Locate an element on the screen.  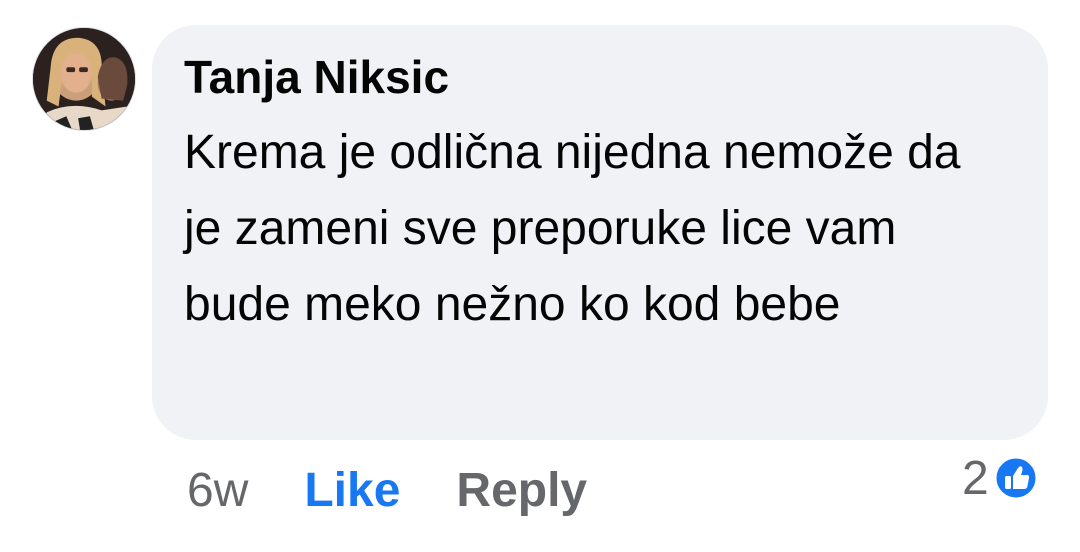
reply-button: Reply is located at coordinates (521, 490).